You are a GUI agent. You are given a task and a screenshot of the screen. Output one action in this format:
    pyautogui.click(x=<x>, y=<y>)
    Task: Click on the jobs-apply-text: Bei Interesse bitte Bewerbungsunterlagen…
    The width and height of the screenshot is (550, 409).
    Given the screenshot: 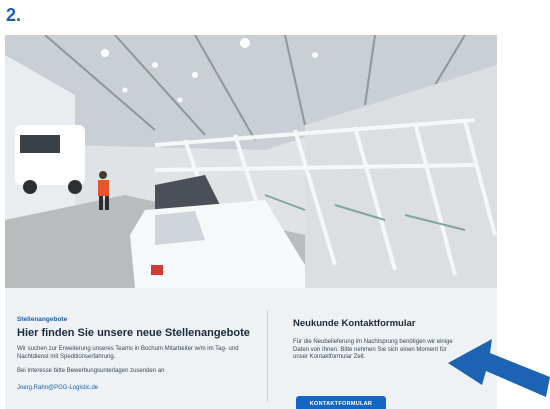 What is the action you would take?
    pyautogui.click(x=91, y=371)
    